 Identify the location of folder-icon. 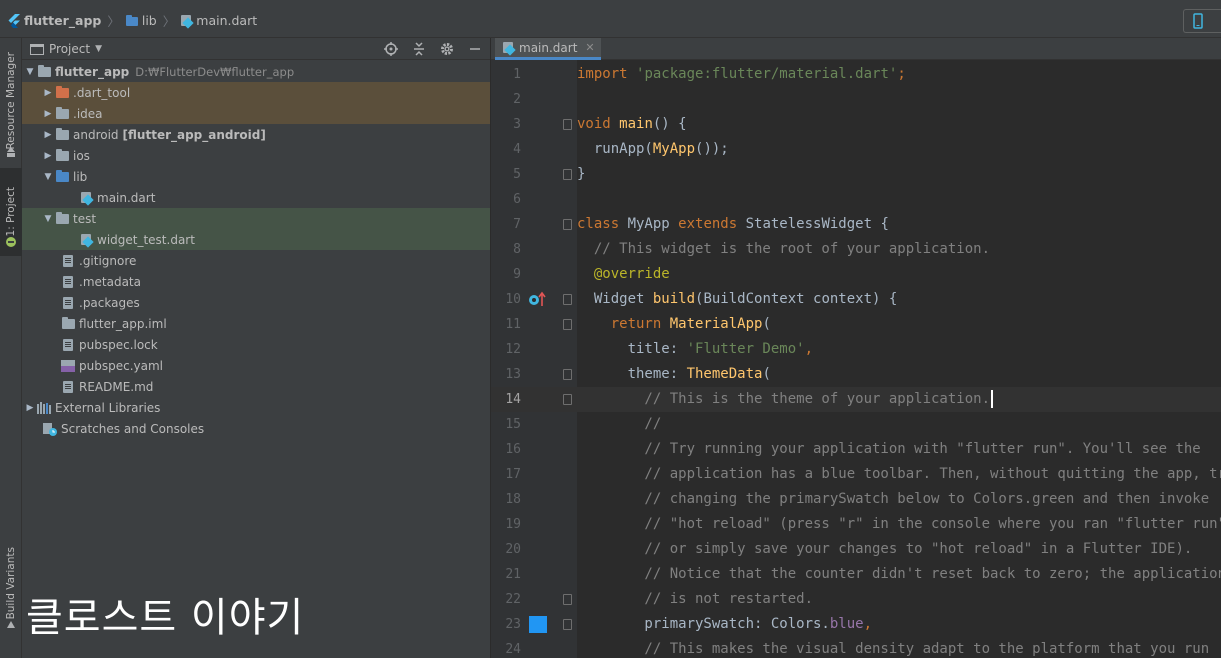
(62, 155).